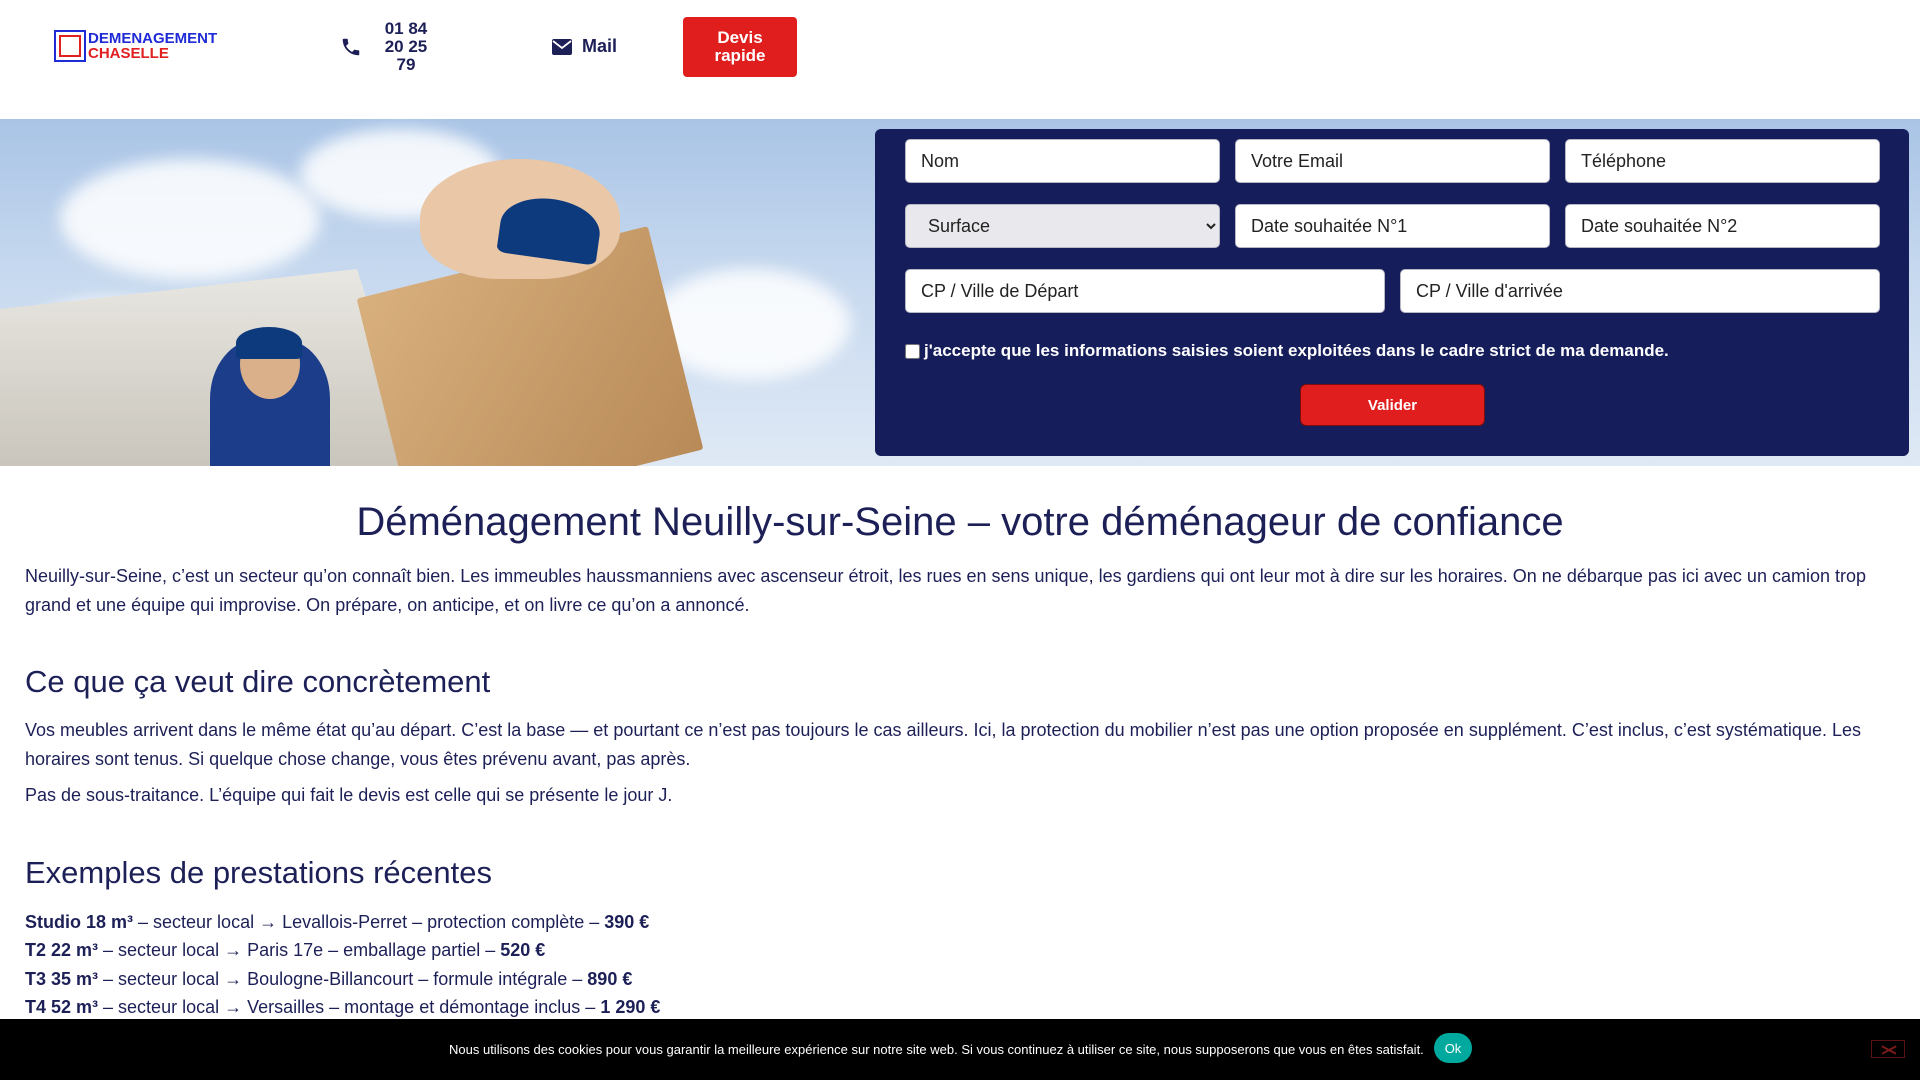  What do you see at coordinates (70, 46) in the screenshot?
I see `logo-mark` at bounding box center [70, 46].